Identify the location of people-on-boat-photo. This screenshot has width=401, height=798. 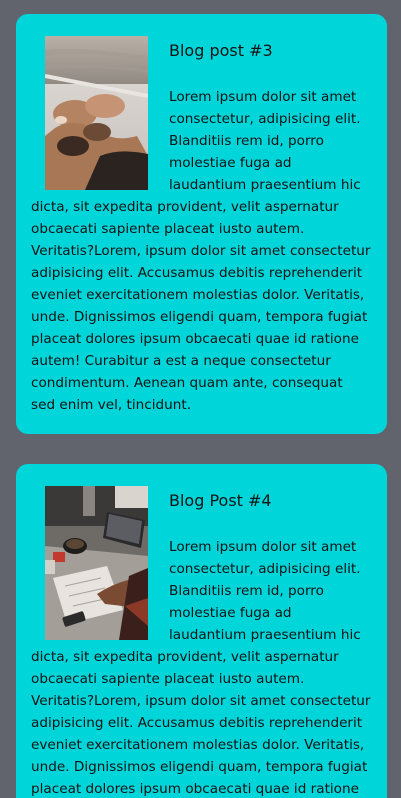
(96, 113).